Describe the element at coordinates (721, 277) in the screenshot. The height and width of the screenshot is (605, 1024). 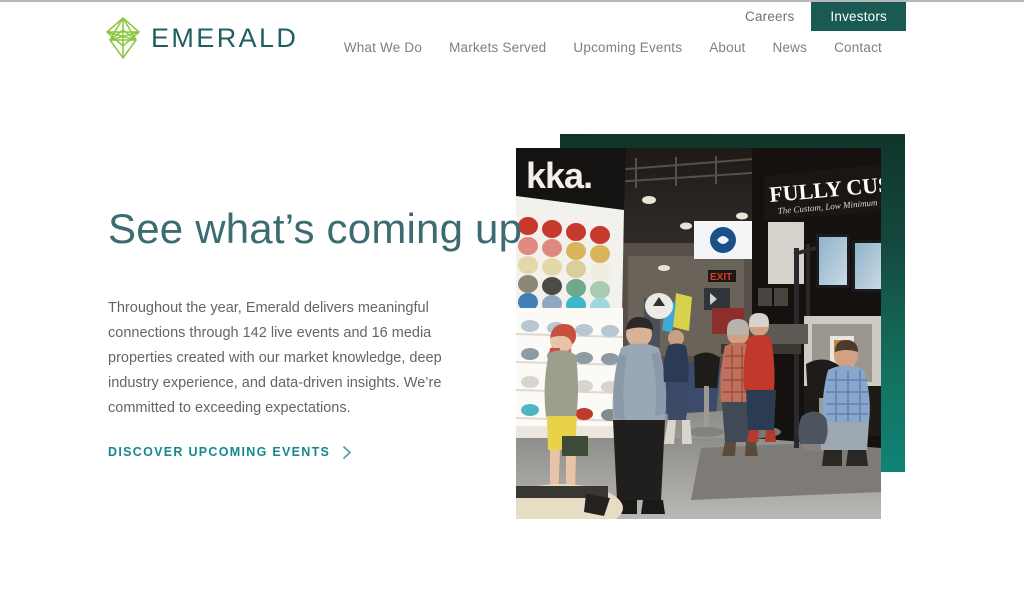
I see `svg-text: EXIT` at that location.